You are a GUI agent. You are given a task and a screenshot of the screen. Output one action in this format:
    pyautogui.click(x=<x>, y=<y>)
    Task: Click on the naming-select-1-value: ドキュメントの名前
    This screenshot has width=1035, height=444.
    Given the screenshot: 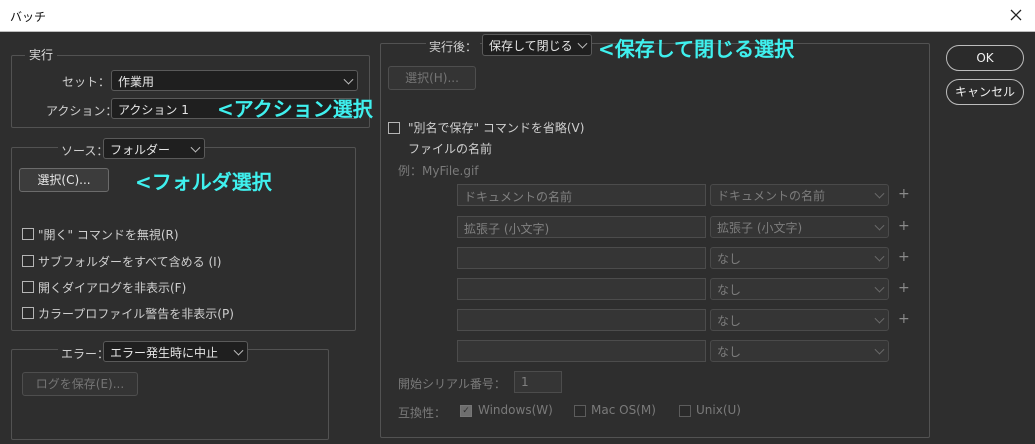 What is the action you would take?
    pyautogui.click(x=771, y=196)
    